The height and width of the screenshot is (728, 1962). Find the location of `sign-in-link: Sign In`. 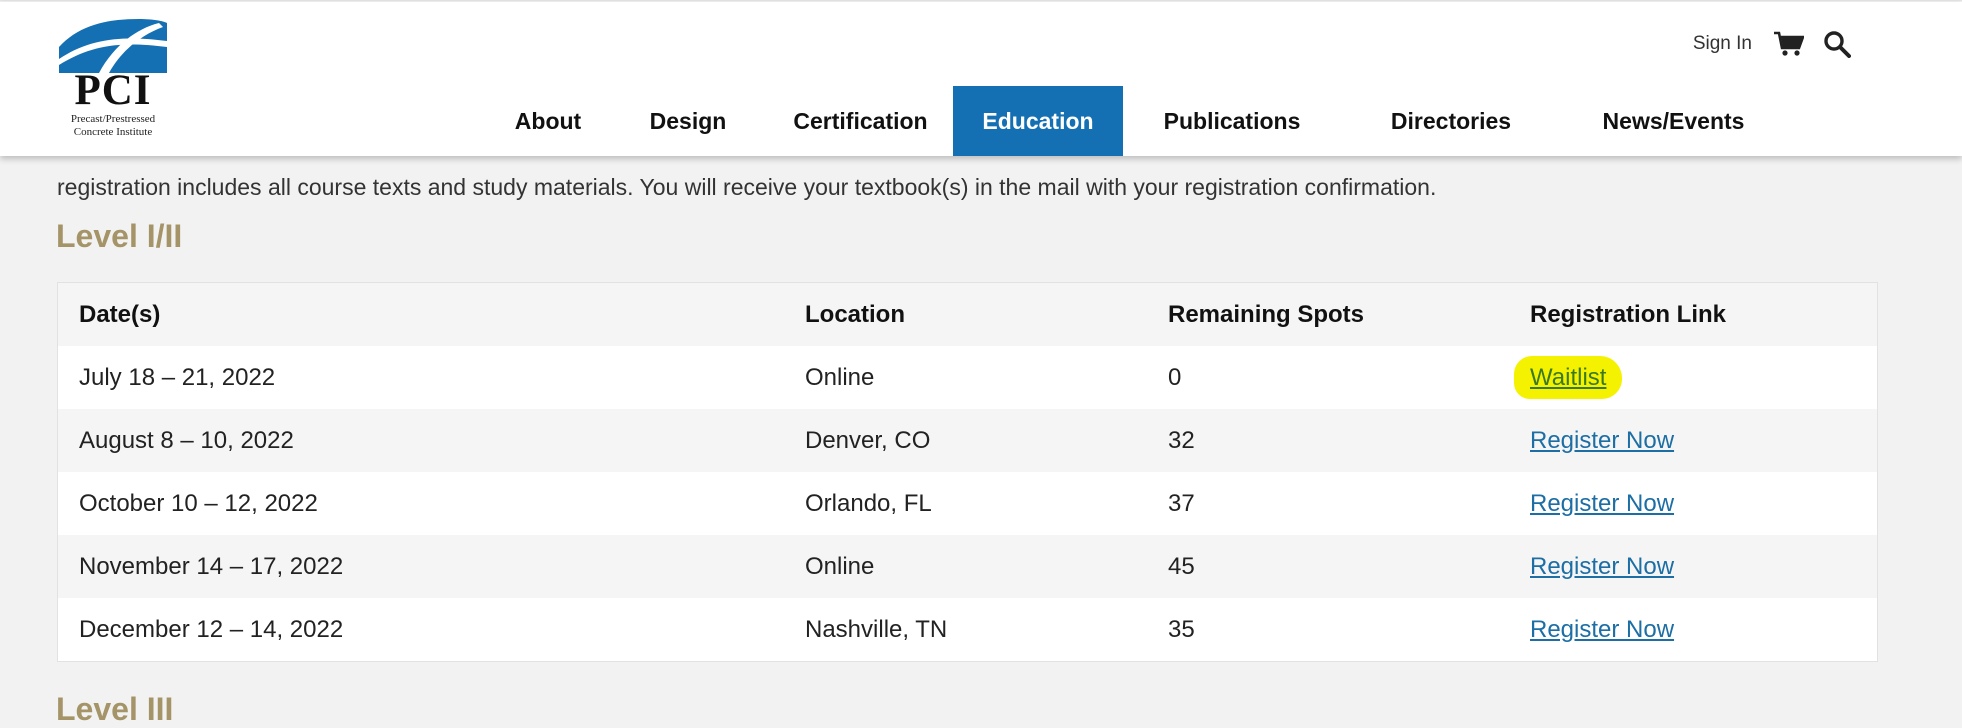

sign-in-link: Sign In is located at coordinates (1722, 44).